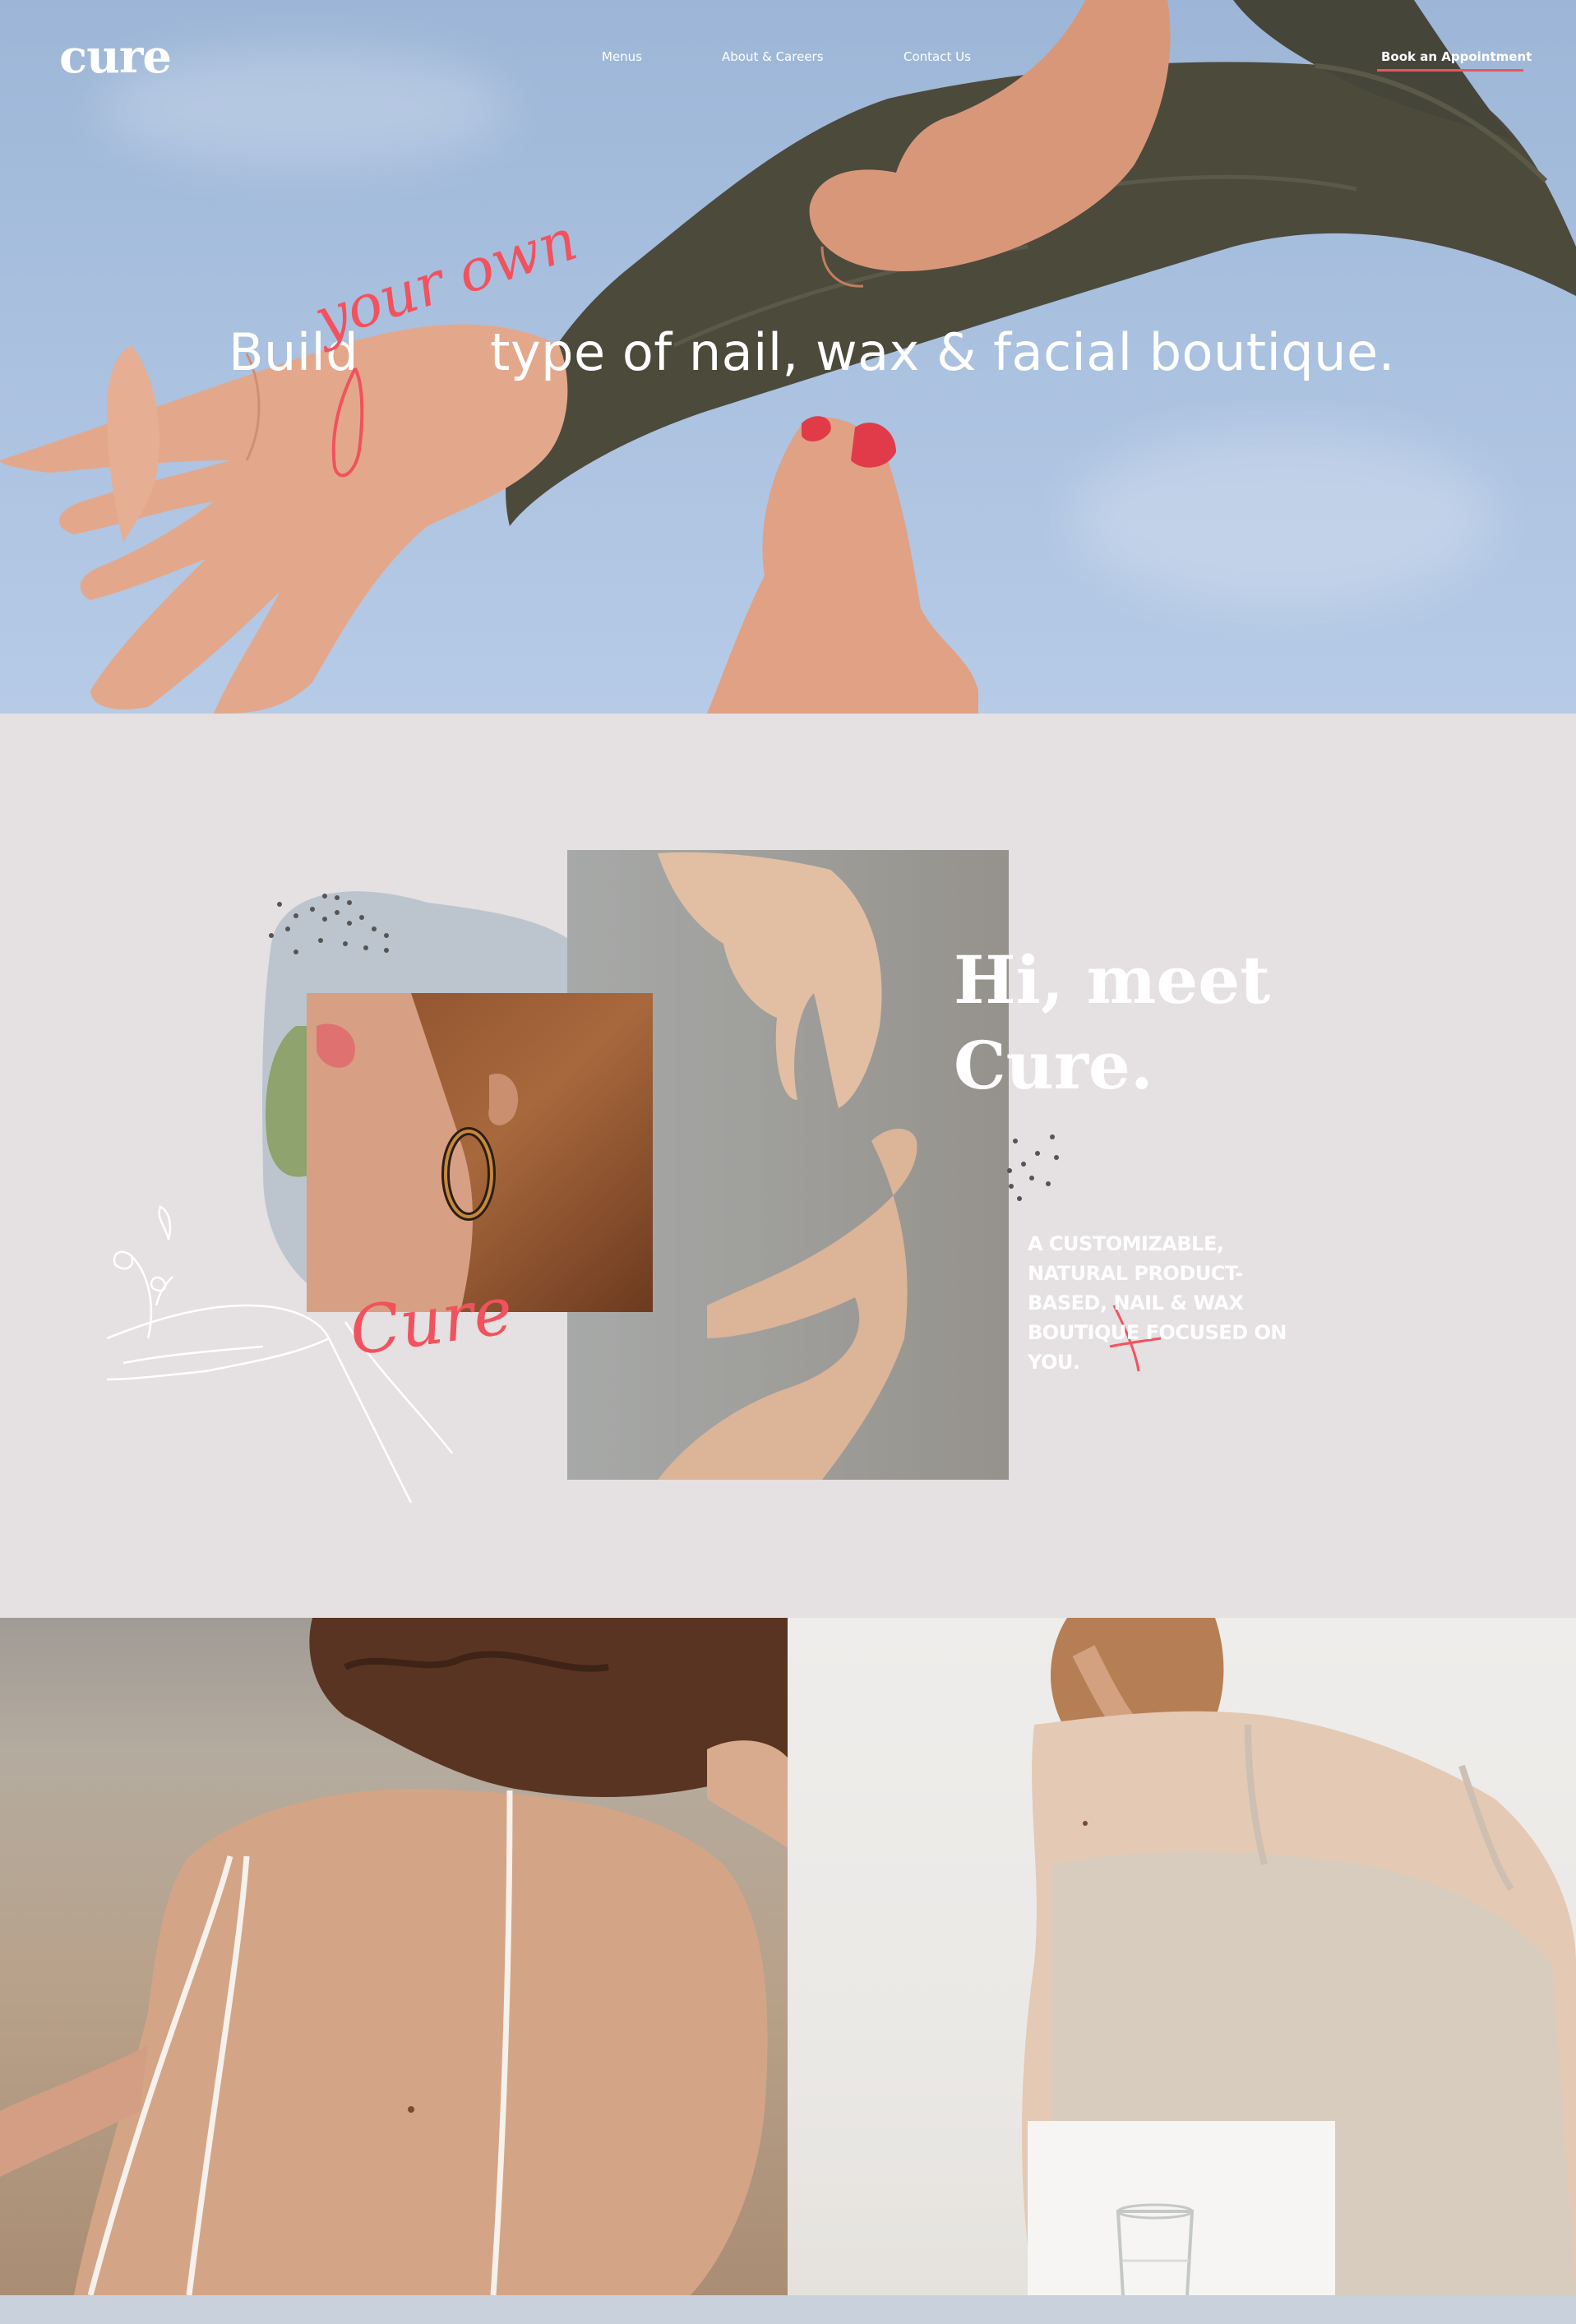 This screenshot has height=2324, width=1576. Describe the element at coordinates (938, 56) in the screenshot. I see `nav-contact-us: Contact Us` at that location.